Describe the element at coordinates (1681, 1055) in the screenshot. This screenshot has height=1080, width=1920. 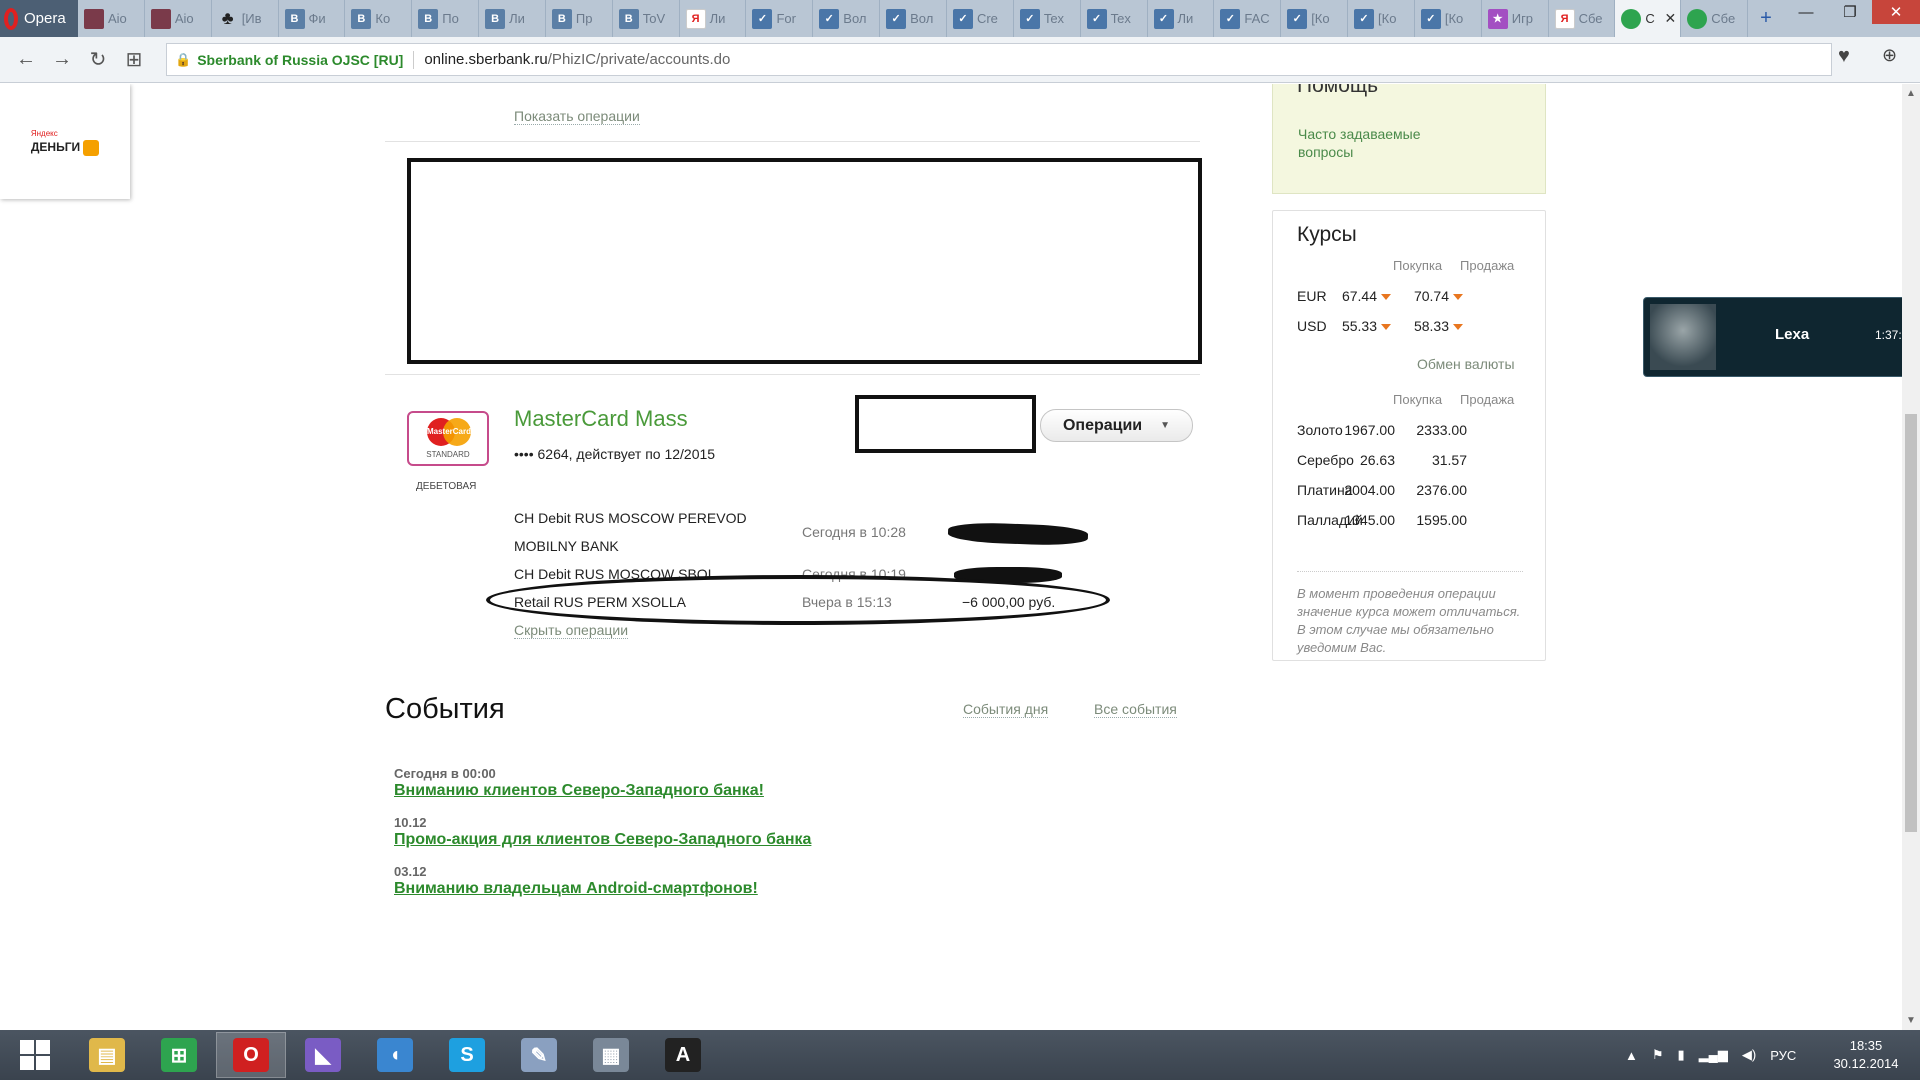
I see `battery-icon: ▮` at that location.